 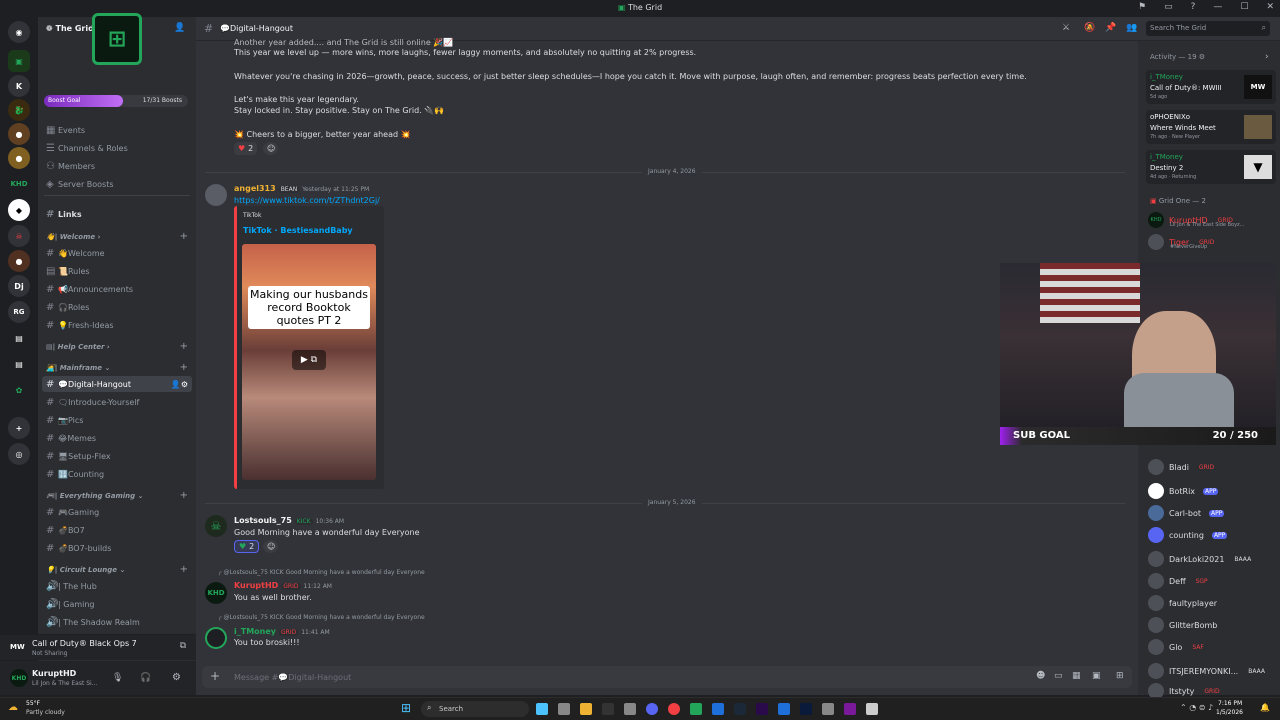 I want to click on settings-gear-icon: ⚙, so click(x=176, y=677).